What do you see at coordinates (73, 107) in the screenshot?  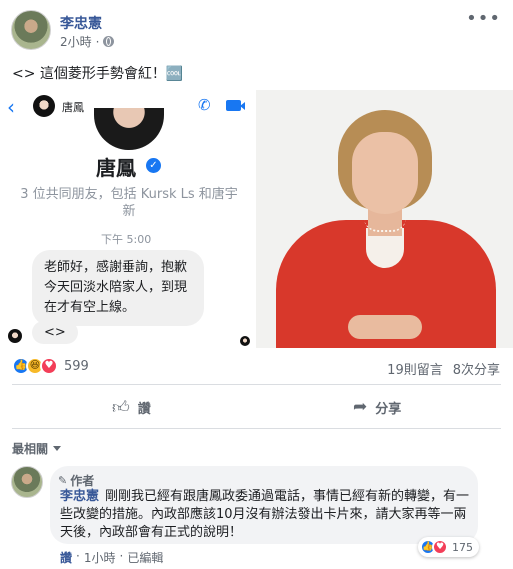 I see `contact-name-small: 唐鳳` at bounding box center [73, 107].